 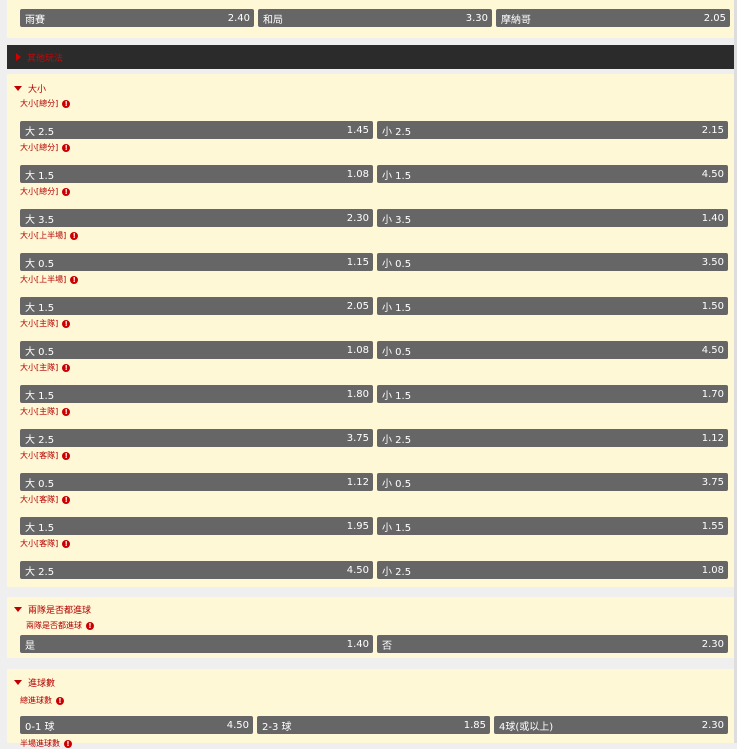 I want to click on under-odds: 4.50, so click(x=712, y=350).